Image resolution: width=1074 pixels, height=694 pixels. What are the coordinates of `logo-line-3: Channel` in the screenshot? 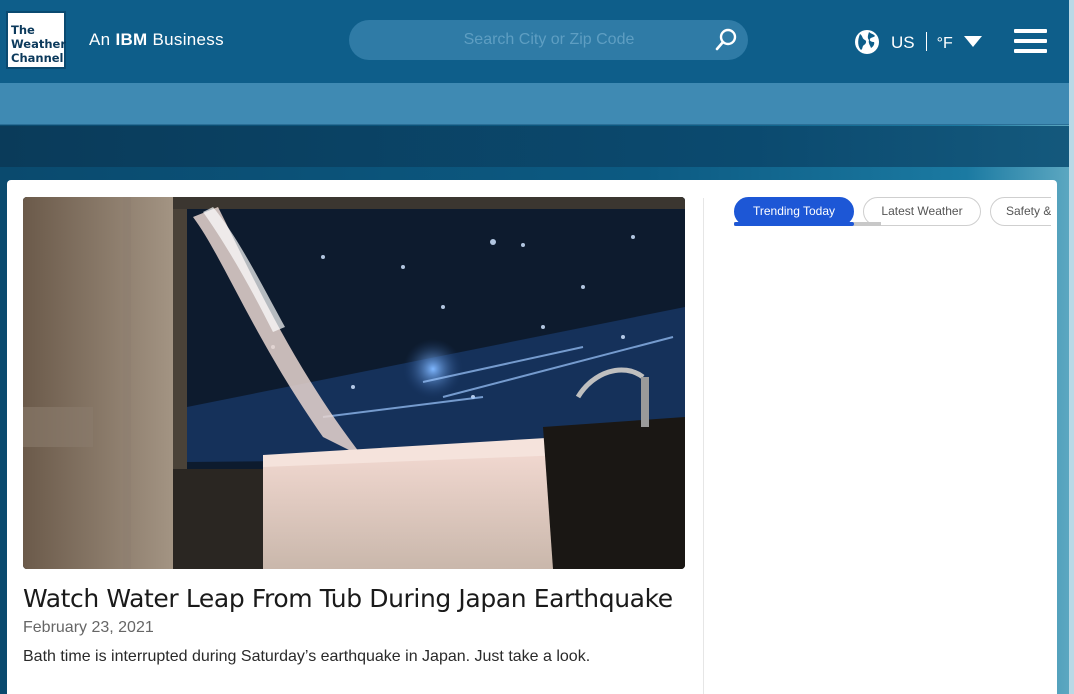 It's located at (37, 58).